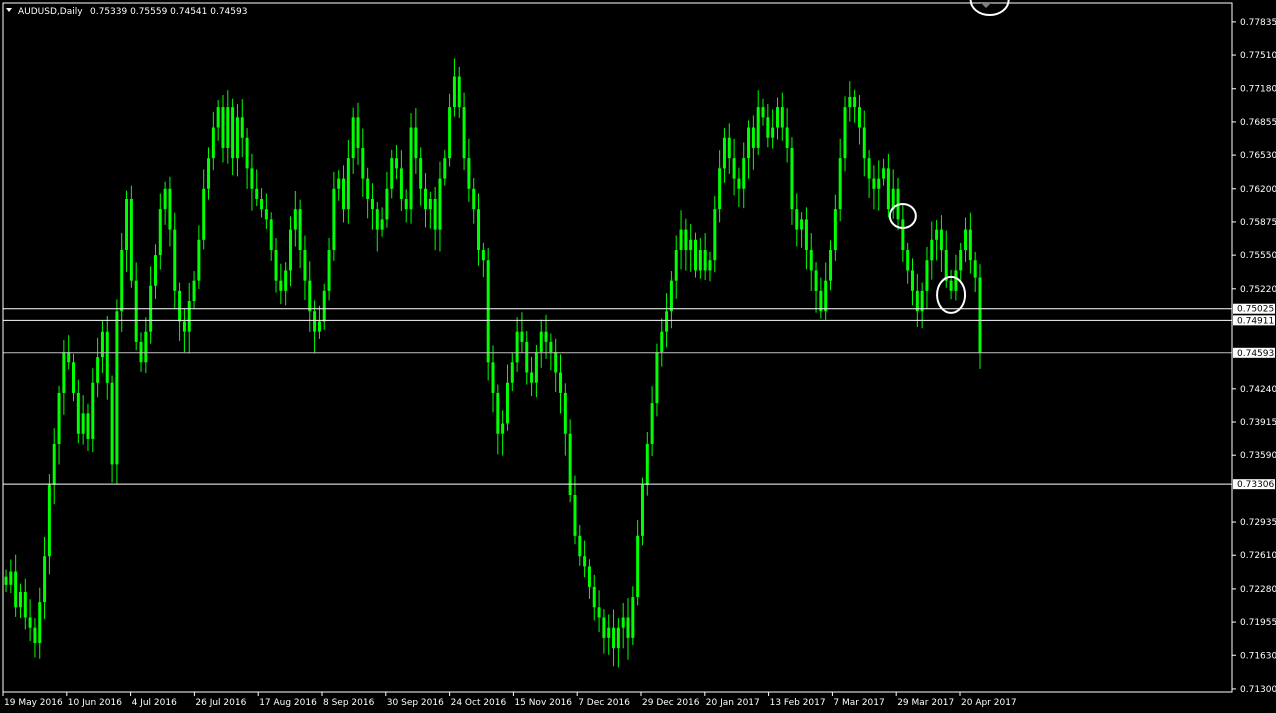 The image size is (1276, 713). I want to click on x-tick-label: 10 Jun 2016, so click(95, 703).